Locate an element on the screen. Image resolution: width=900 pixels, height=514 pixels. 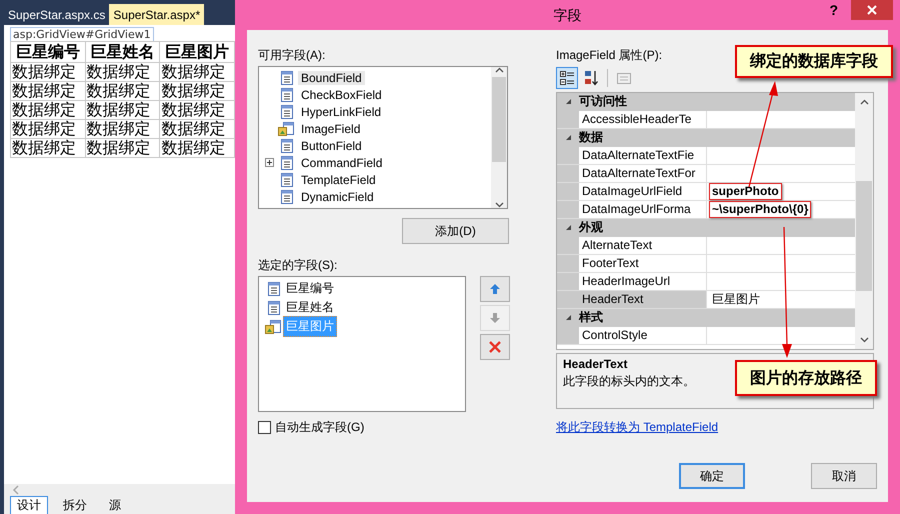
category-label: 样式 is located at coordinates (591, 317).